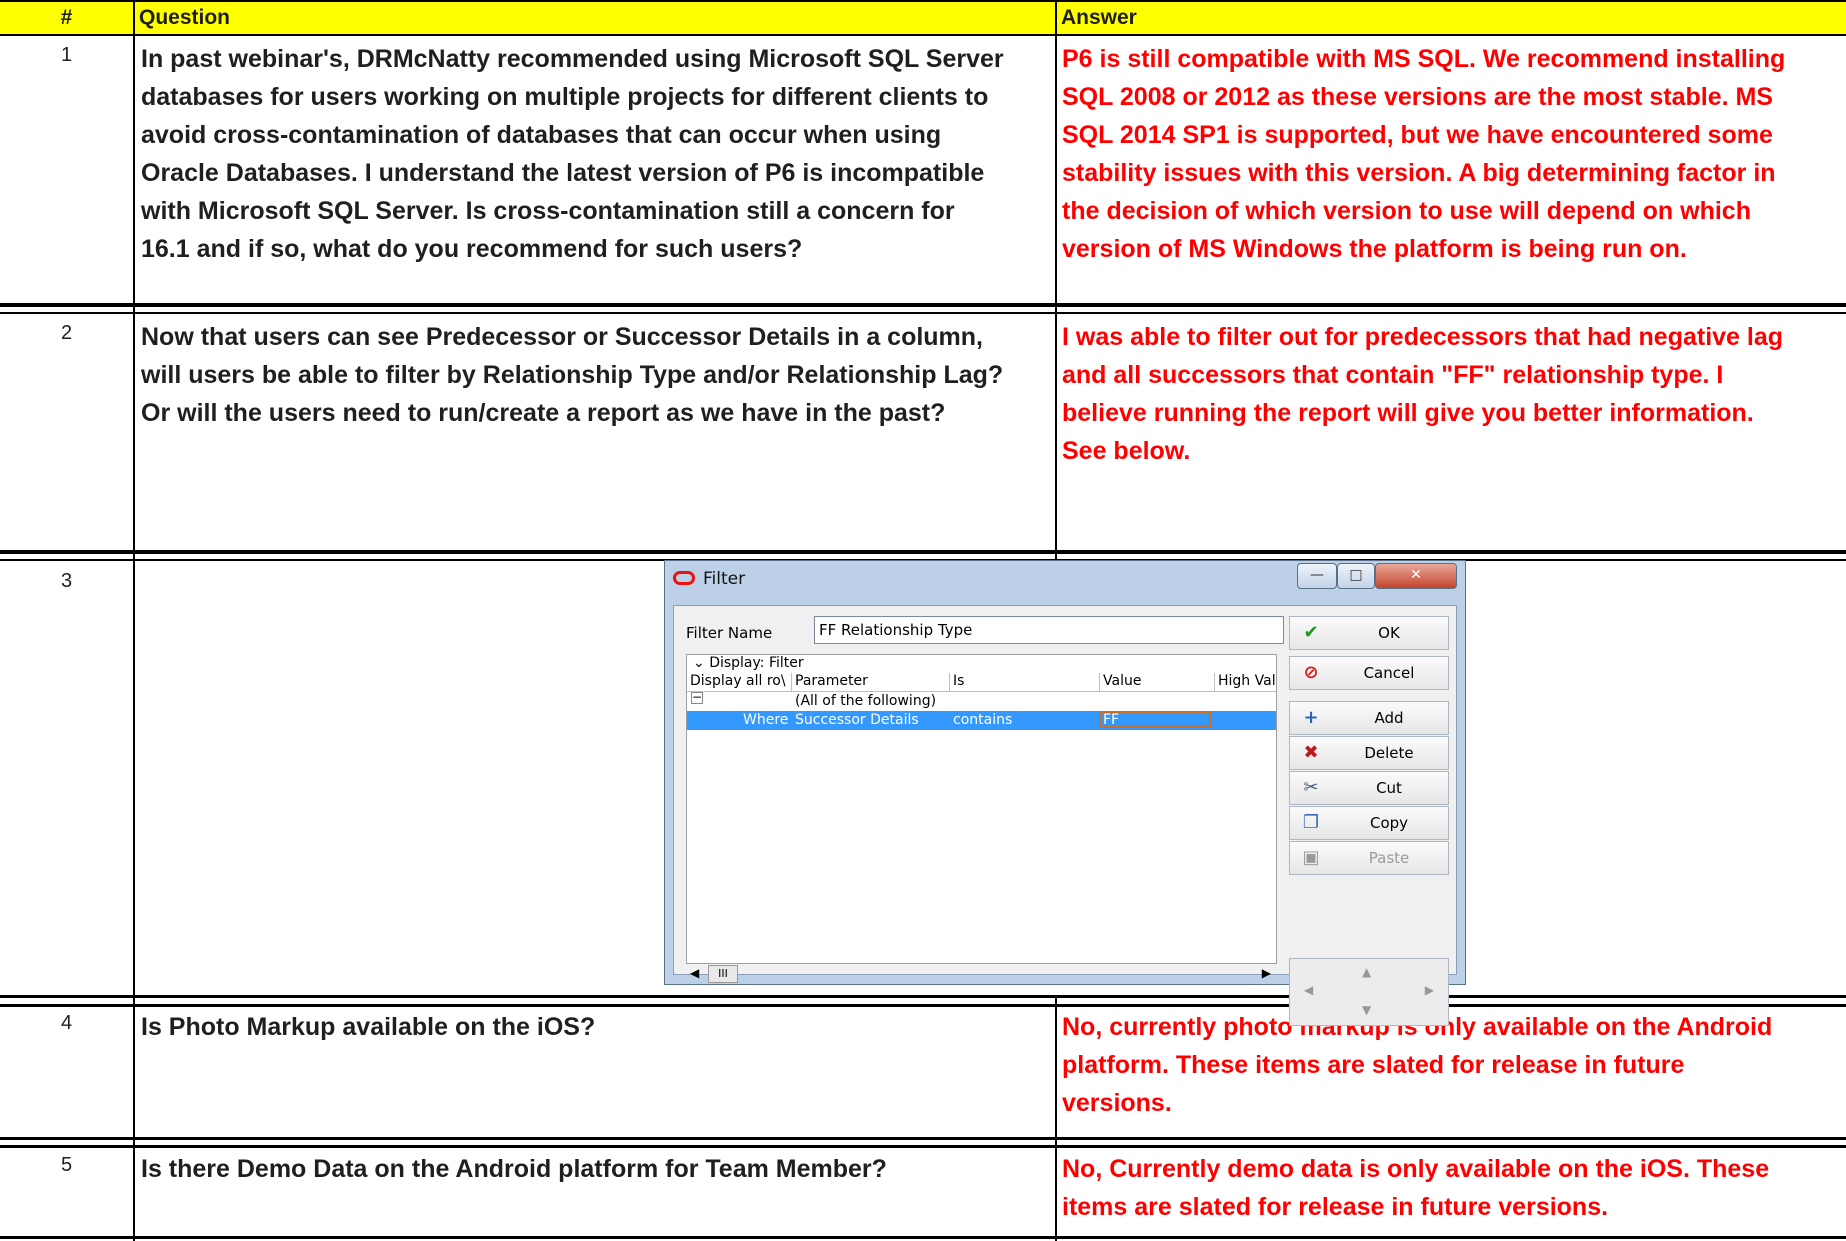 This screenshot has height=1241, width=1846. What do you see at coordinates (66, 1165) in the screenshot?
I see `row-number: 5` at bounding box center [66, 1165].